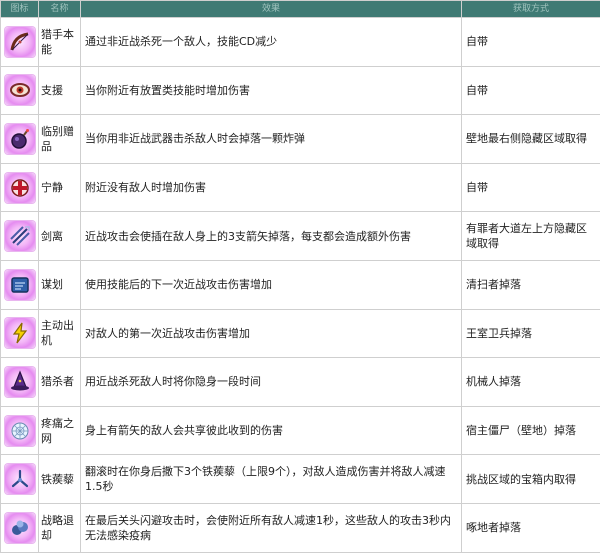  I want to click on row-name: 铁蒺藜, so click(60, 479).